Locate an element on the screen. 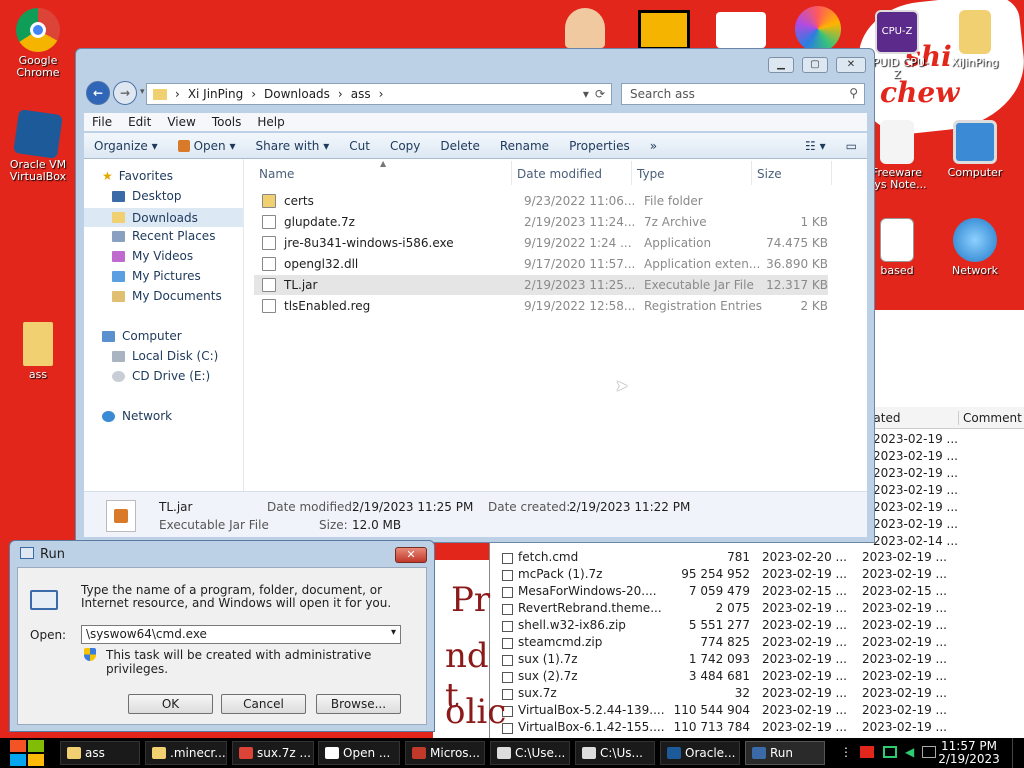 The height and width of the screenshot is (768, 1024). menu-file: File is located at coordinates (102, 122).